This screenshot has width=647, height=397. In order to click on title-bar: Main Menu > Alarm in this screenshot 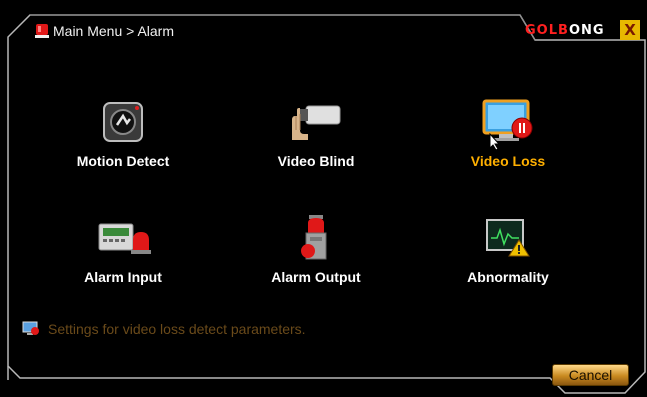, I will do `click(104, 31)`.